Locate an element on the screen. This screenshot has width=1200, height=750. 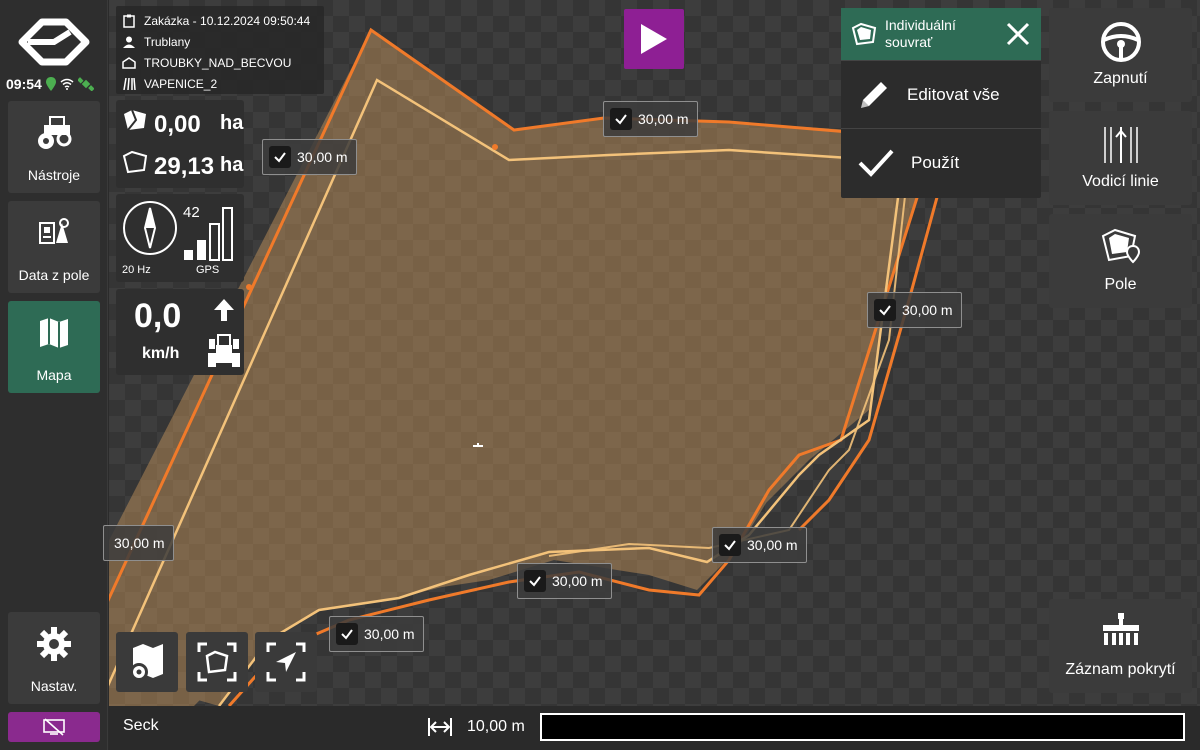
play-icon is located at coordinates (654, 39).